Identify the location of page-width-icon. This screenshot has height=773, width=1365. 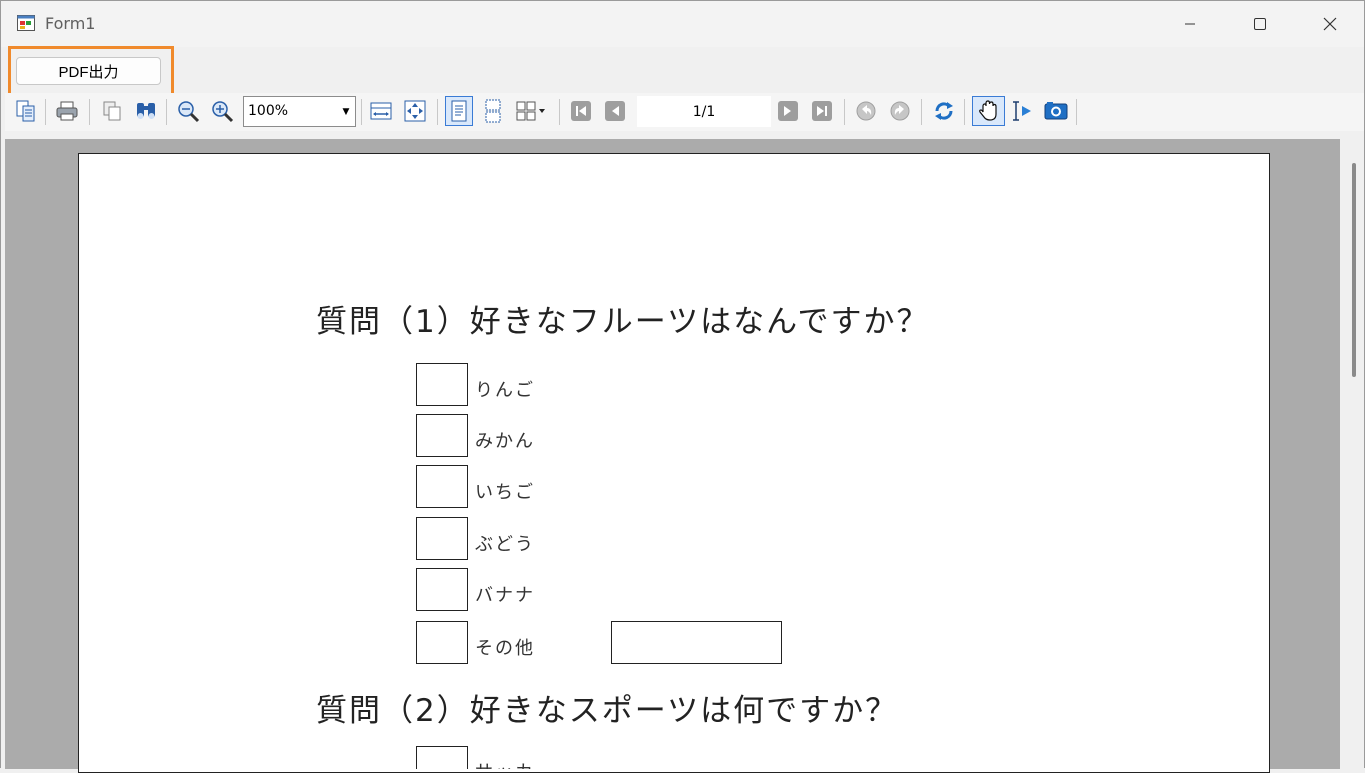
(381, 111).